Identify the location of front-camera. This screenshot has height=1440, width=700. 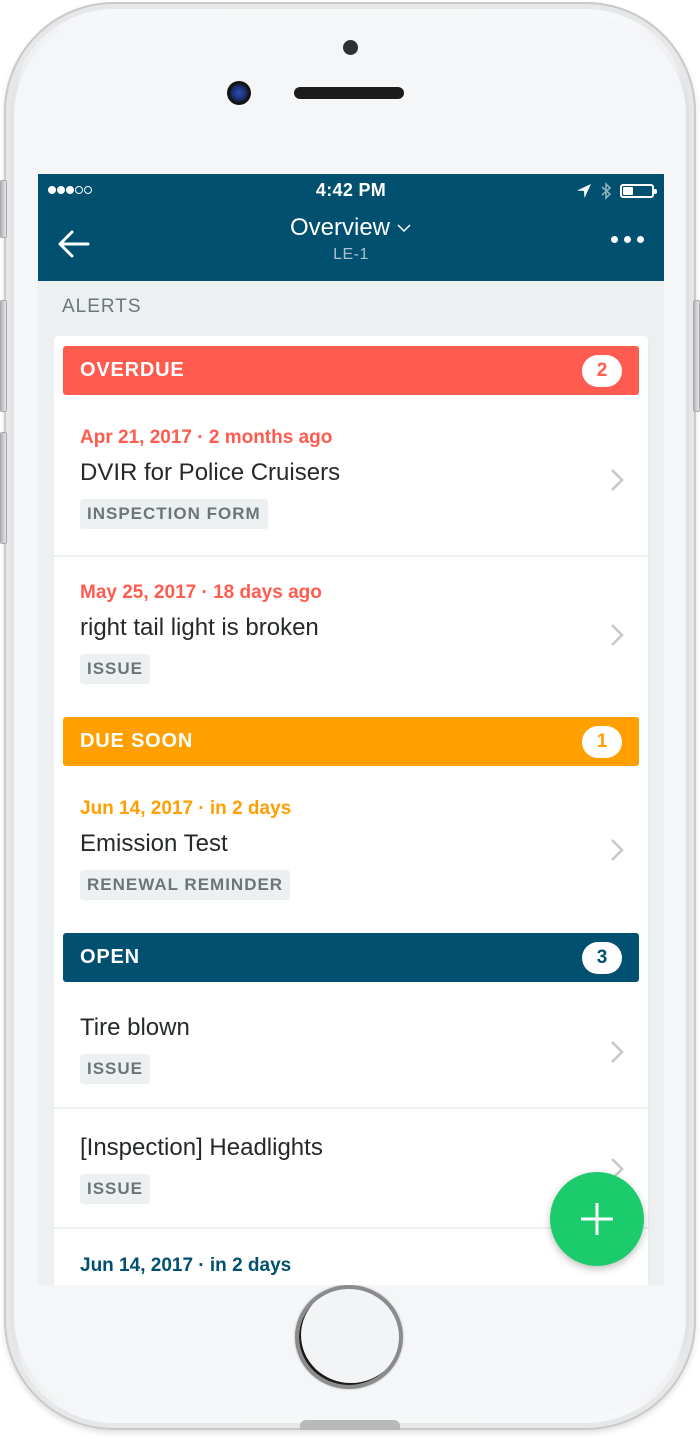
(239, 93).